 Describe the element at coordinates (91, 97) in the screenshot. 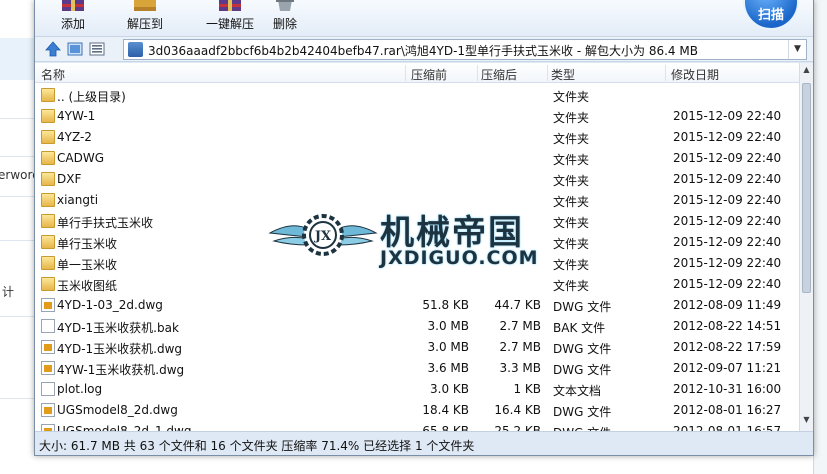

I see `file-name: .. (上级目录)` at that location.